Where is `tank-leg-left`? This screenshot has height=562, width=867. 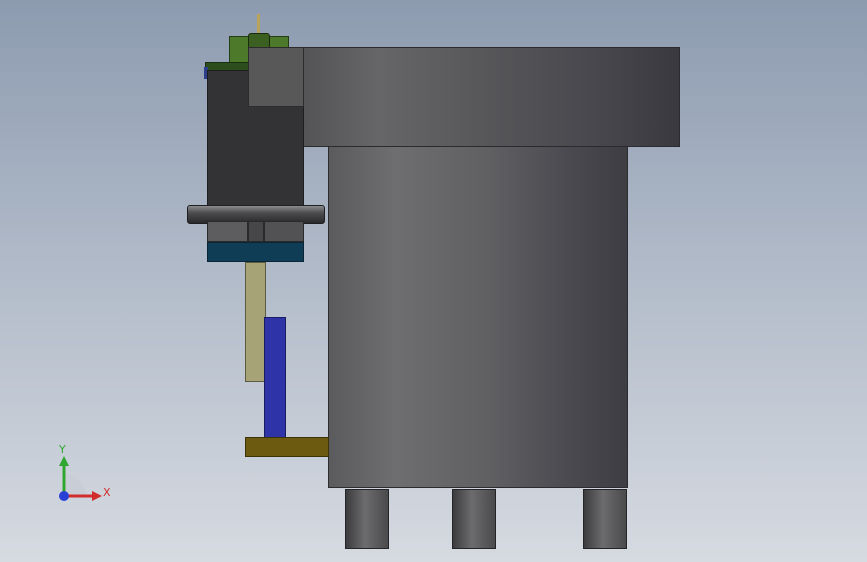 tank-leg-left is located at coordinates (367, 519).